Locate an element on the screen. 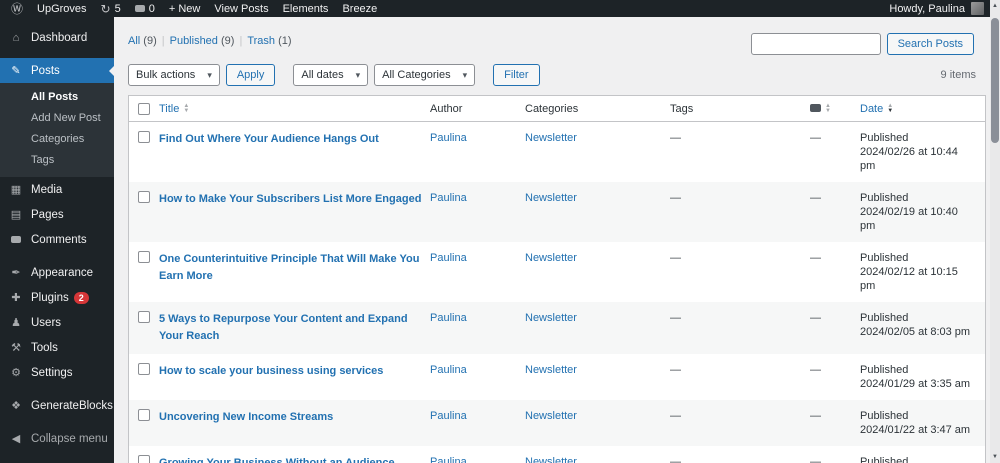  select-all-checkbox is located at coordinates (144, 108).